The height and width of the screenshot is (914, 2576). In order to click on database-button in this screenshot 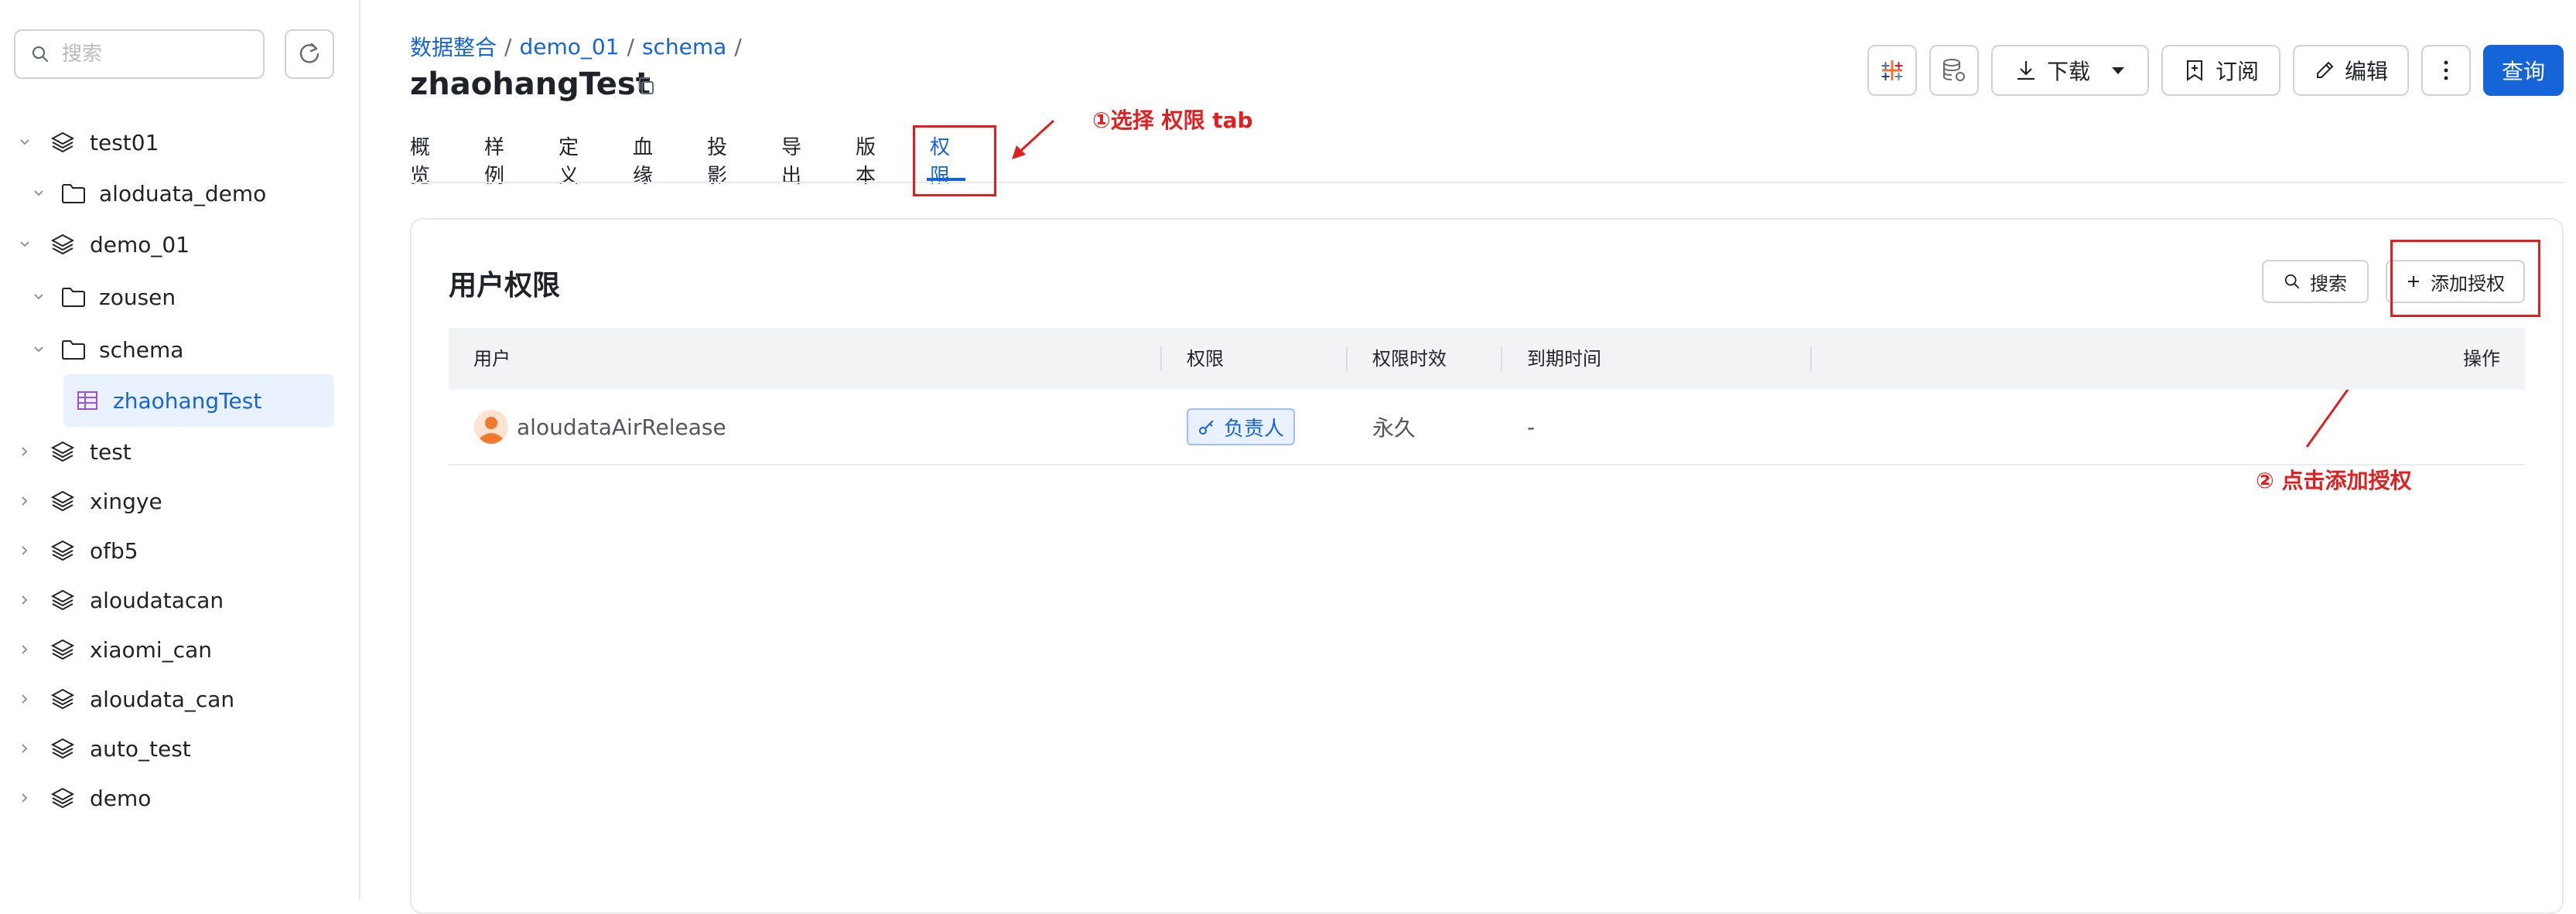, I will do `click(1954, 70)`.